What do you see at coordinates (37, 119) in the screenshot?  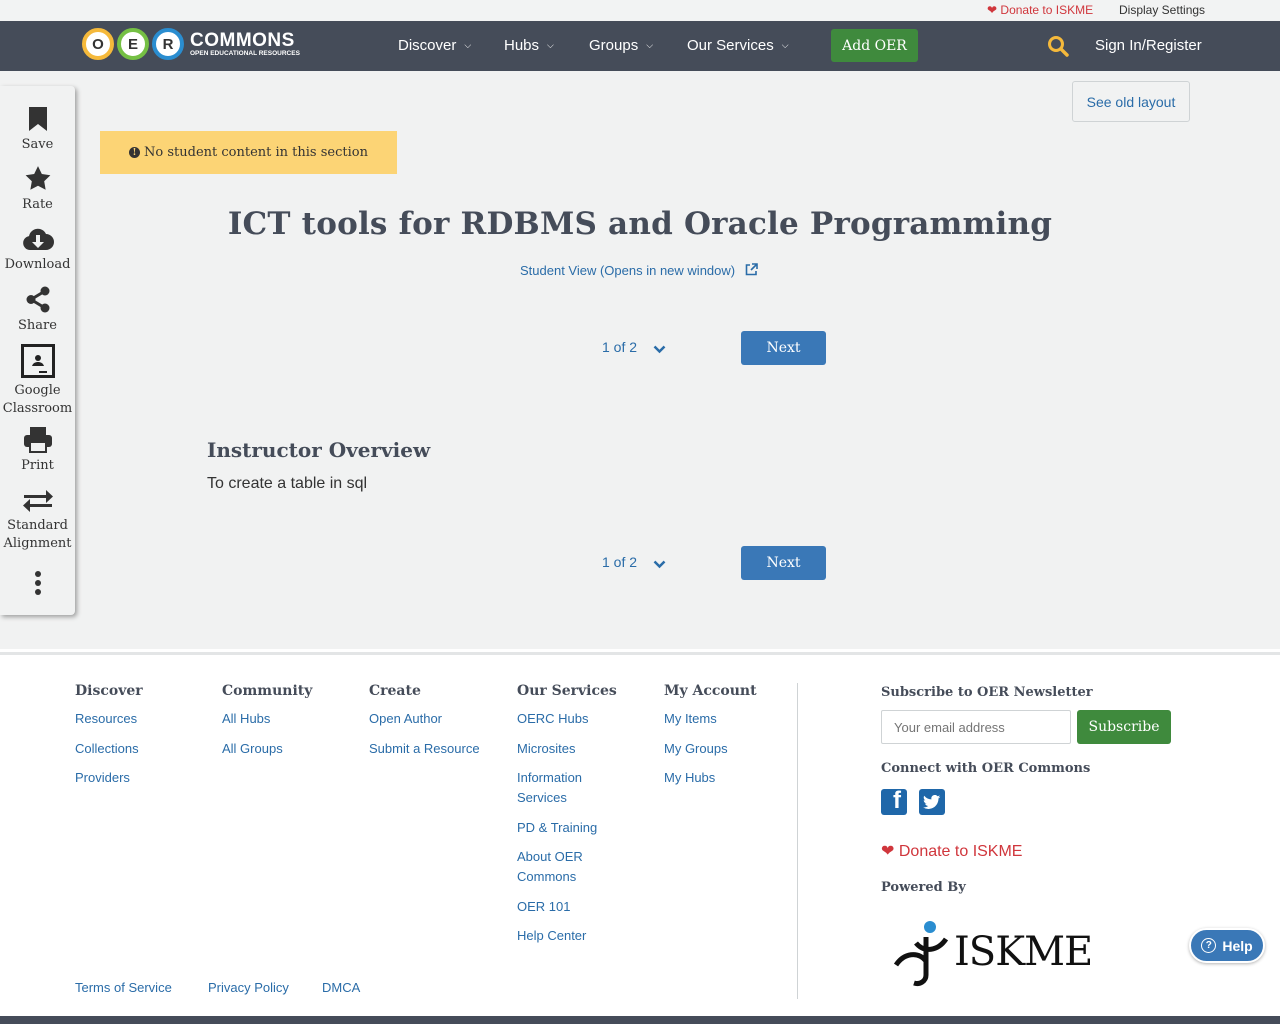 I see `bookmark-icon` at bounding box center [37, 119].